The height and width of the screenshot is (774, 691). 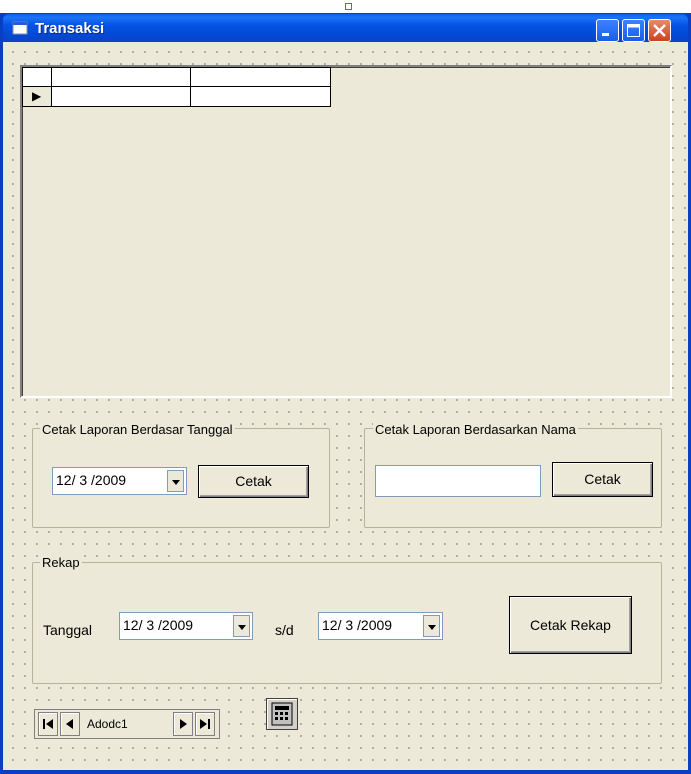 I want to click on move-last-button, so click(x=205, y=724).